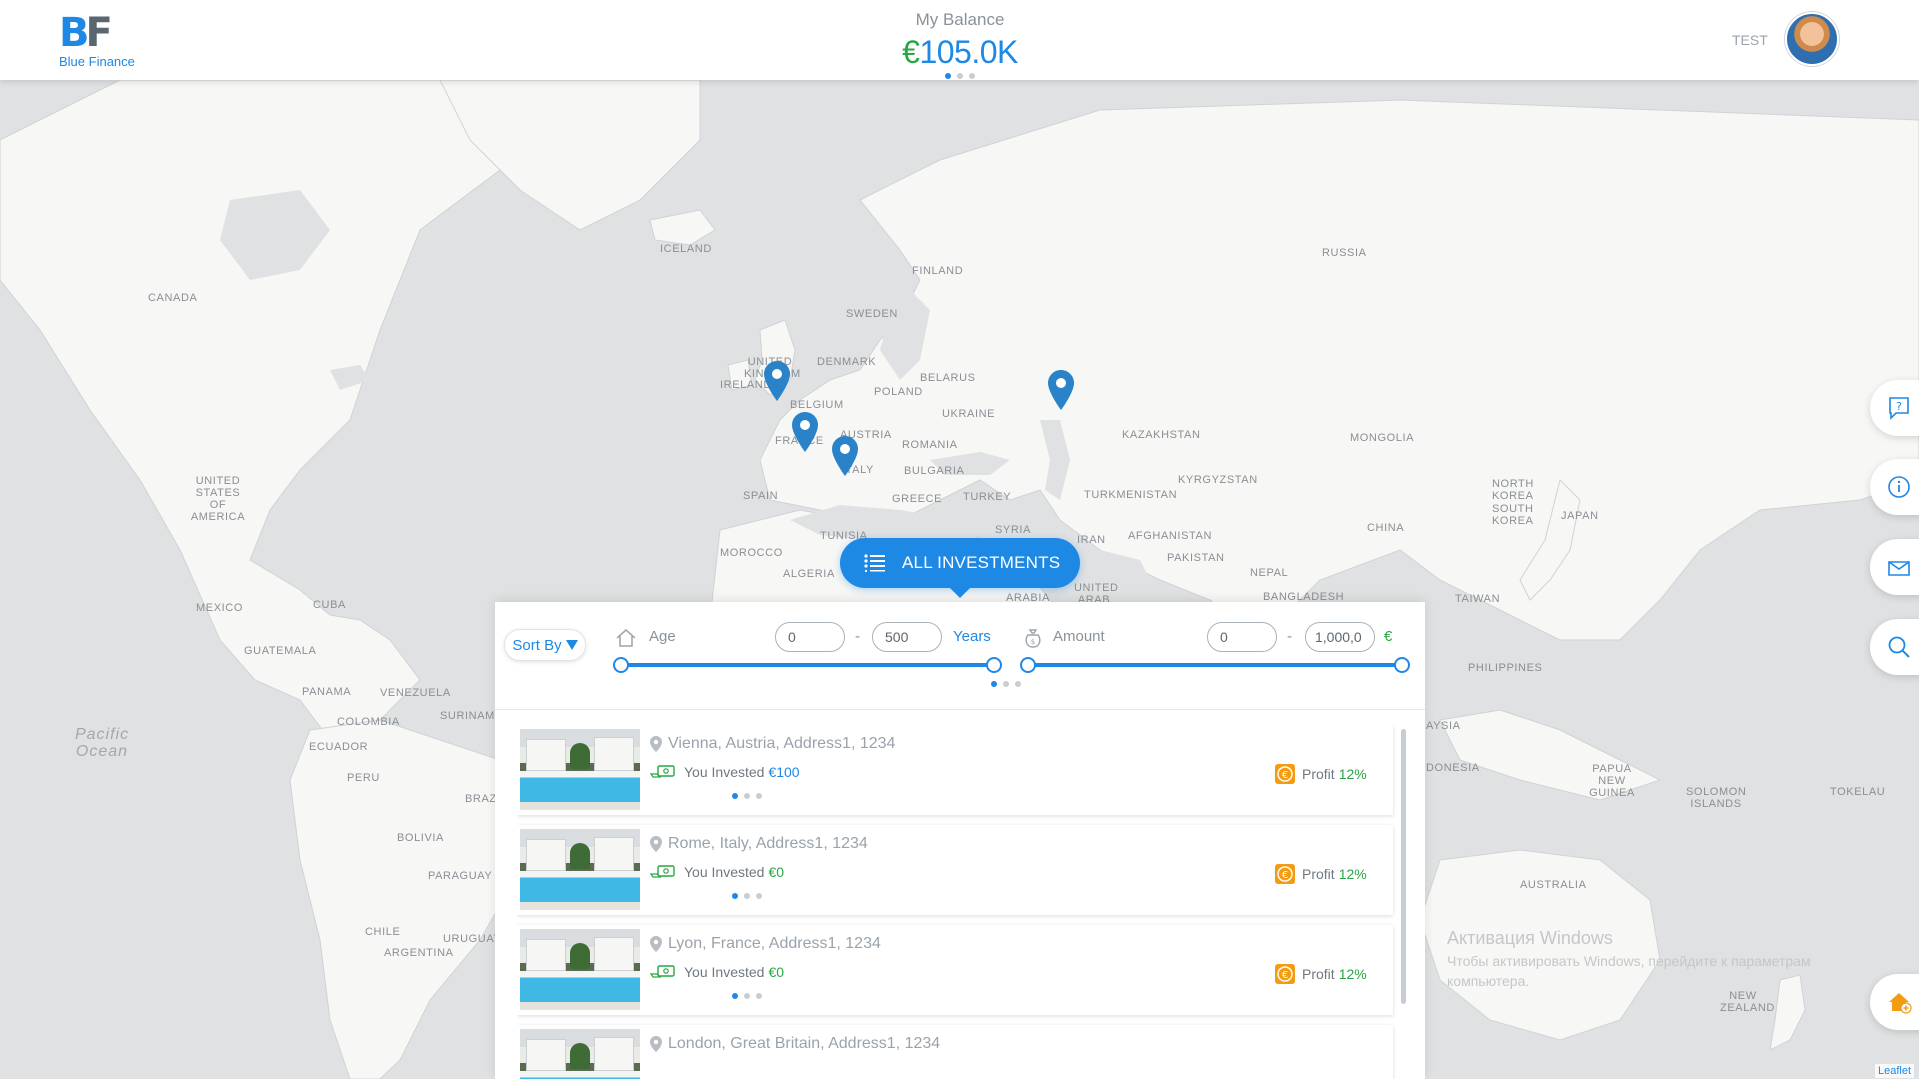 Image resolution: width=1919 pixels, height=1079 pixels. I want to click on property-address: Vienna, Austria, Address1, 1234, so click(772, 744).